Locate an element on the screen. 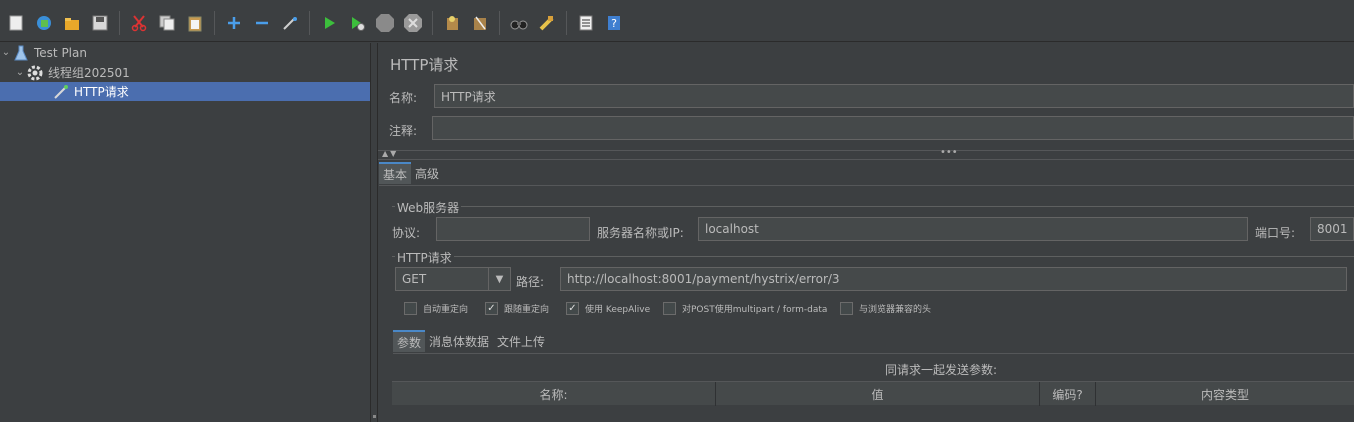 The image size is (1354, 422). browser-headers-checkbox: 与浏览器兼容的头 is located at coordinates (885, 308).